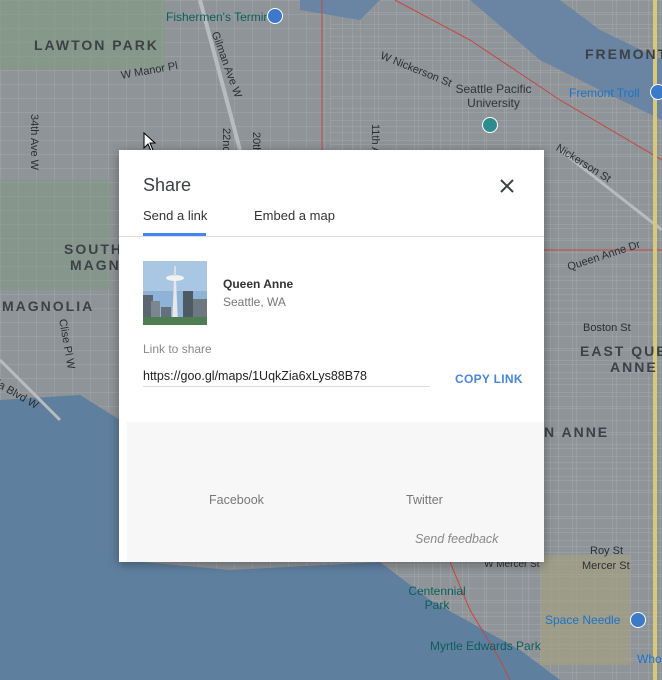 Image resolution: width=662 pixels, height=680 pixels. What do you see at coordinates (175, 220) in the screenshot?
I see `tab-send-a-link: Send a link` at bounding box center [175, 220].